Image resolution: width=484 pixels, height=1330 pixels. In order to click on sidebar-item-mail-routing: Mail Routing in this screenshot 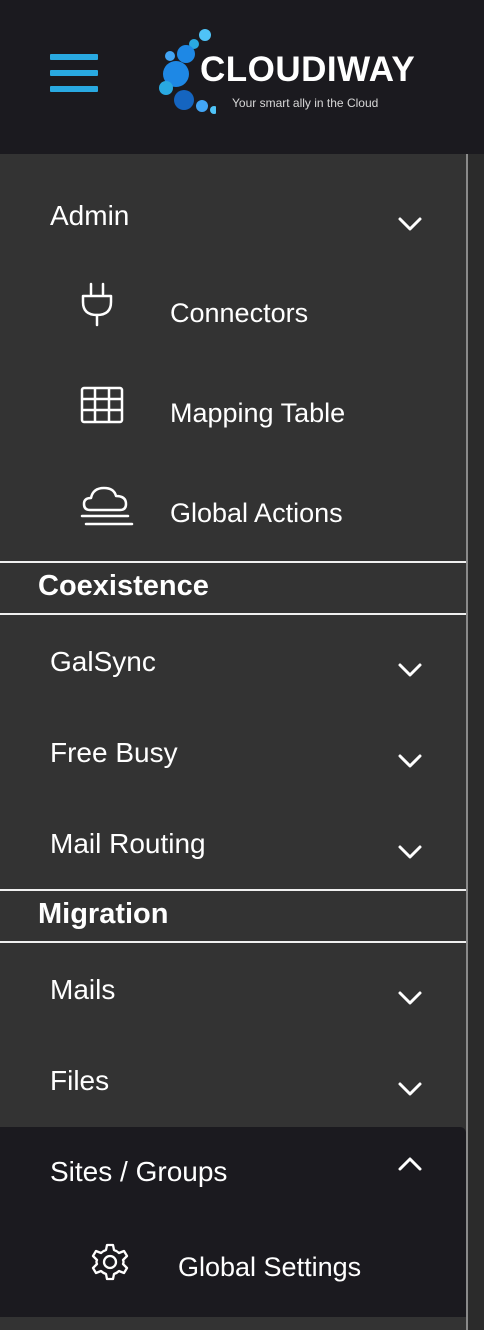, I will do `click(233, 850)`.